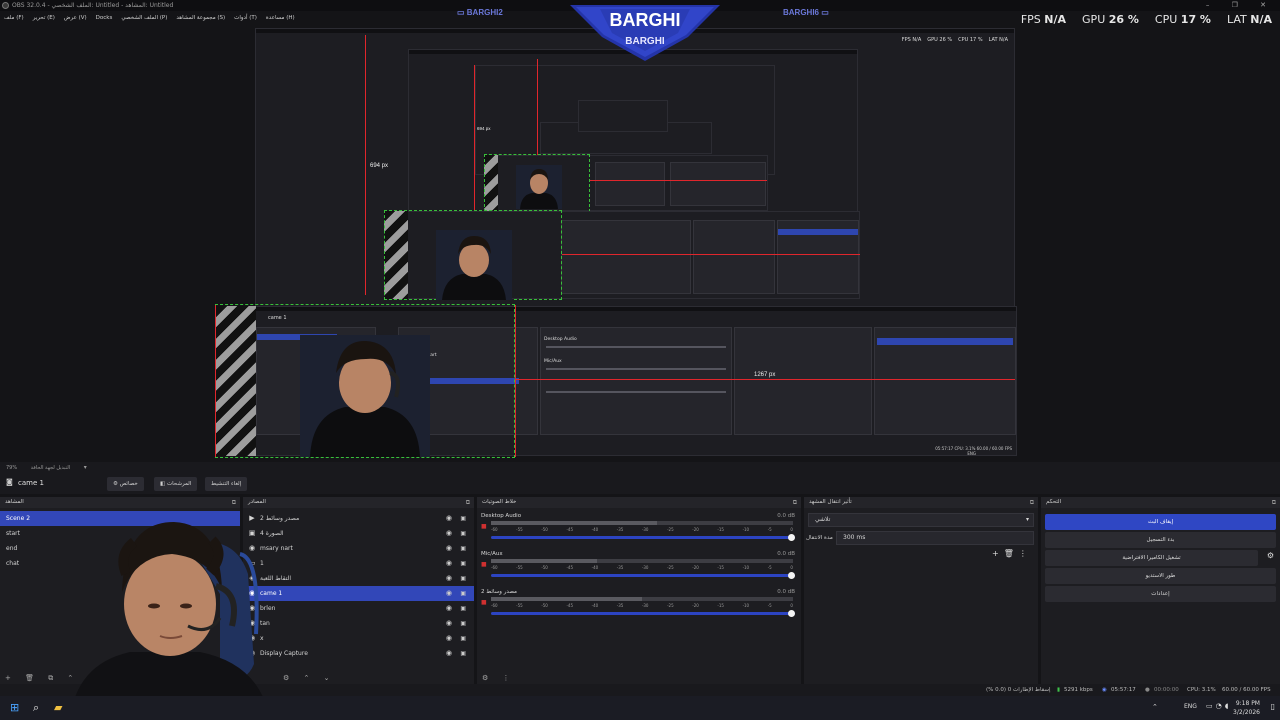 Image resolution: width=1280 pixels, height=720 pixels. What do you see at coordinates (44, 18) in the screenshot?
I see `menu-edit: تحرير (E)` at bounding box center [44, 18].